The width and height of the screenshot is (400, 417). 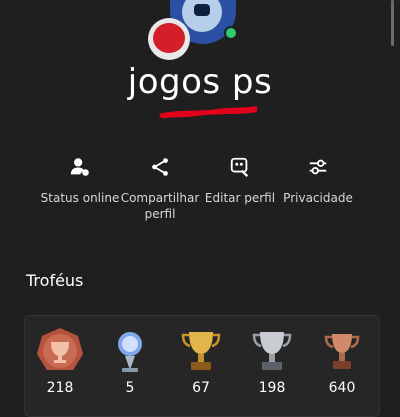 I want to click on trophy-silver: 198, so click(x=272, y=361).